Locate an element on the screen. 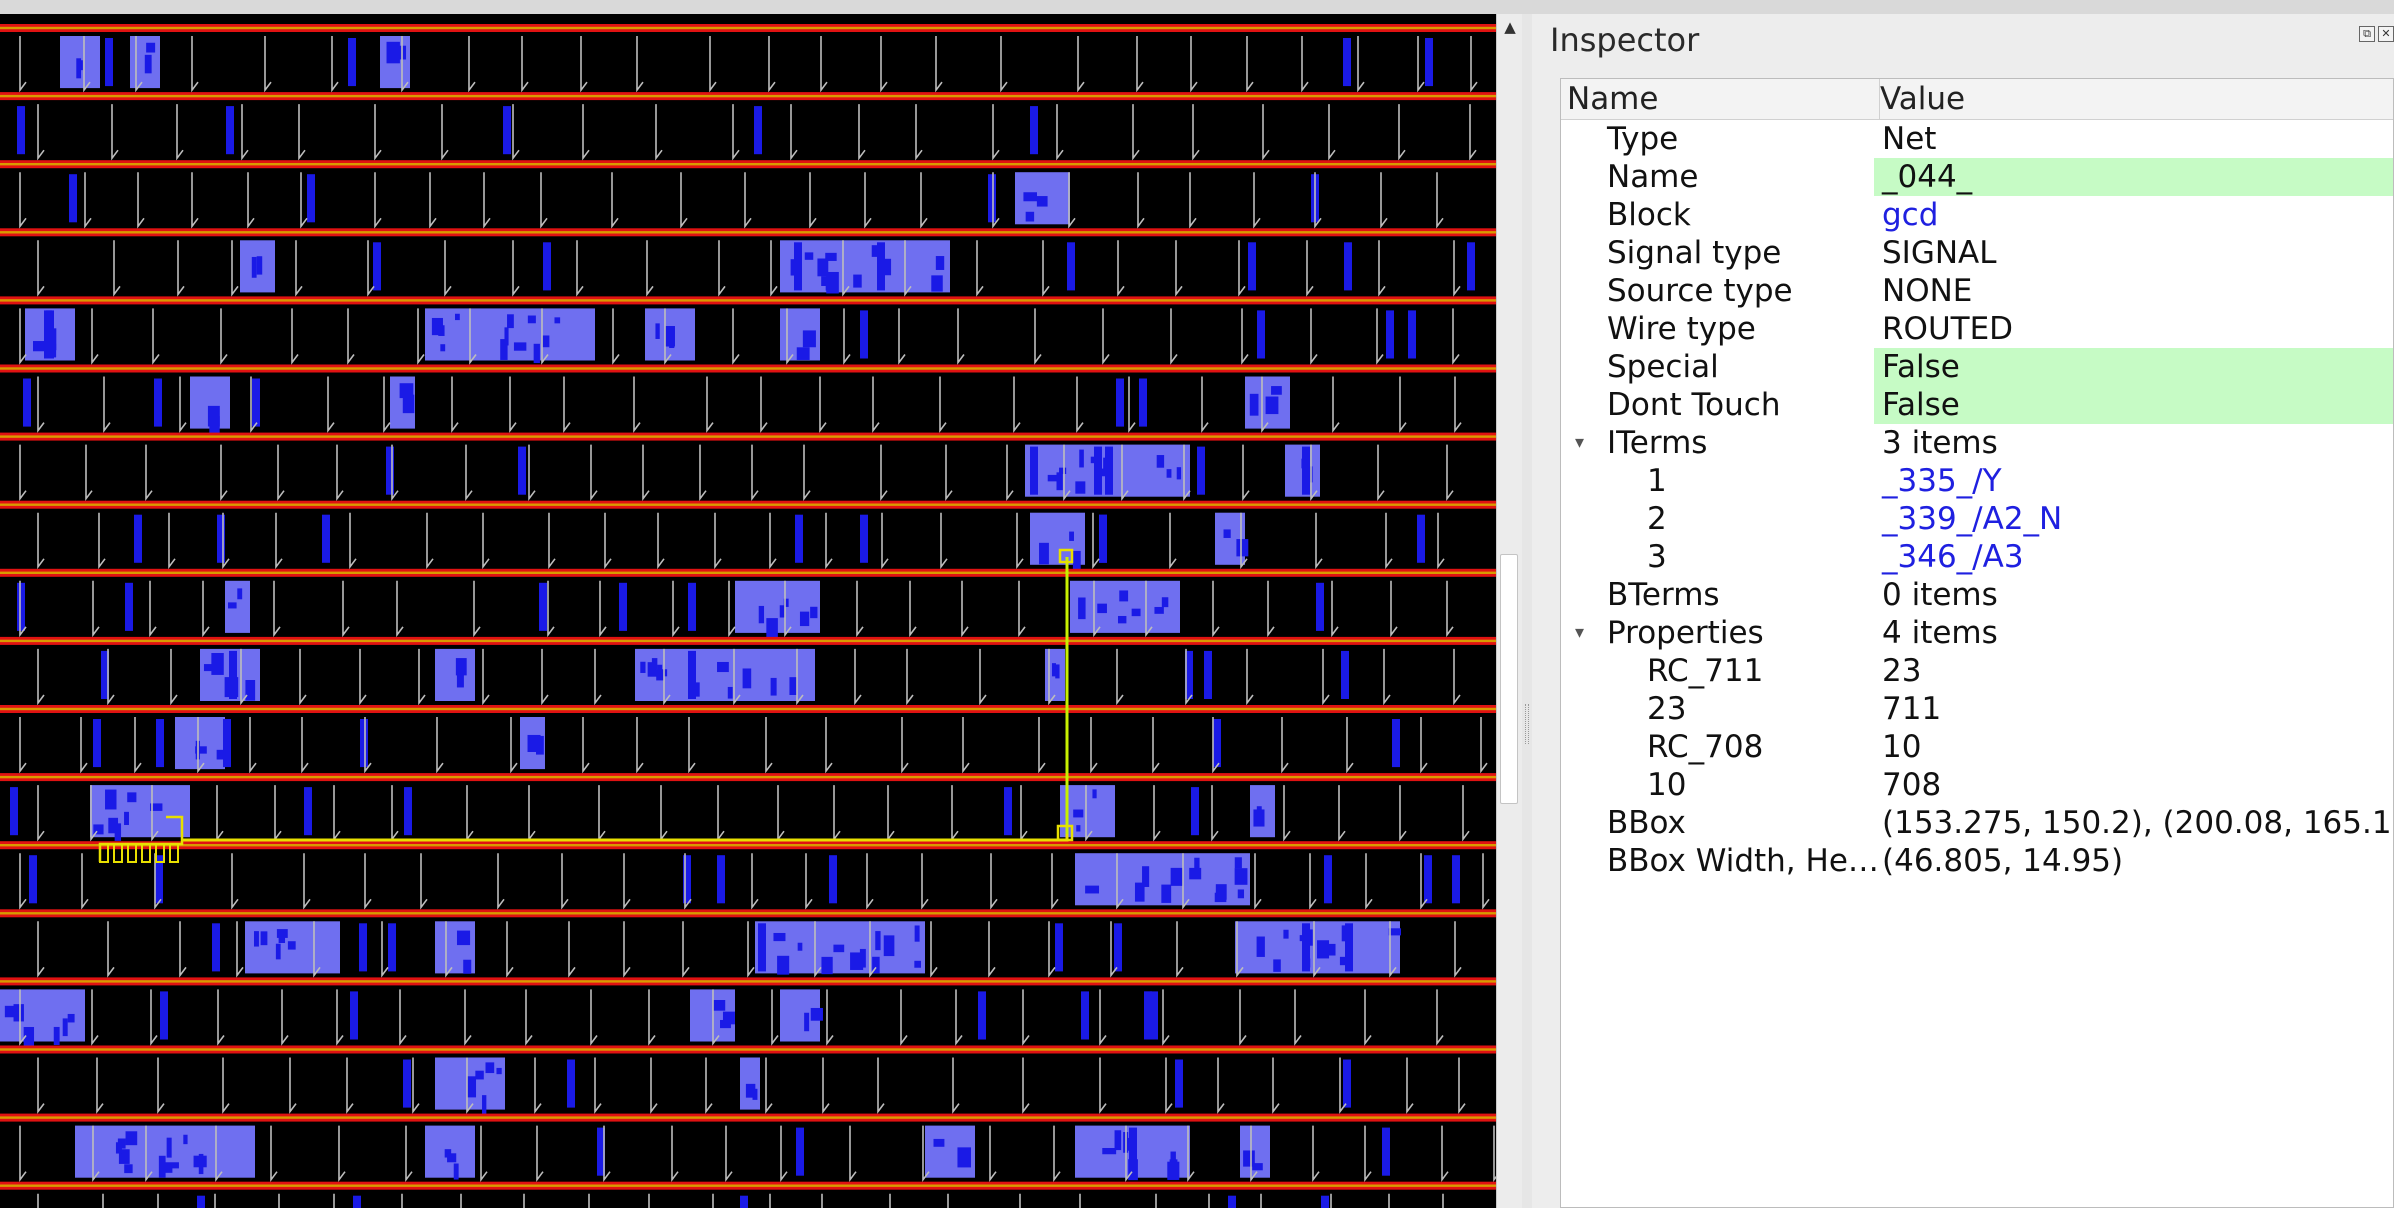  column-header-name: Name is located at coordinates (1720, 99).